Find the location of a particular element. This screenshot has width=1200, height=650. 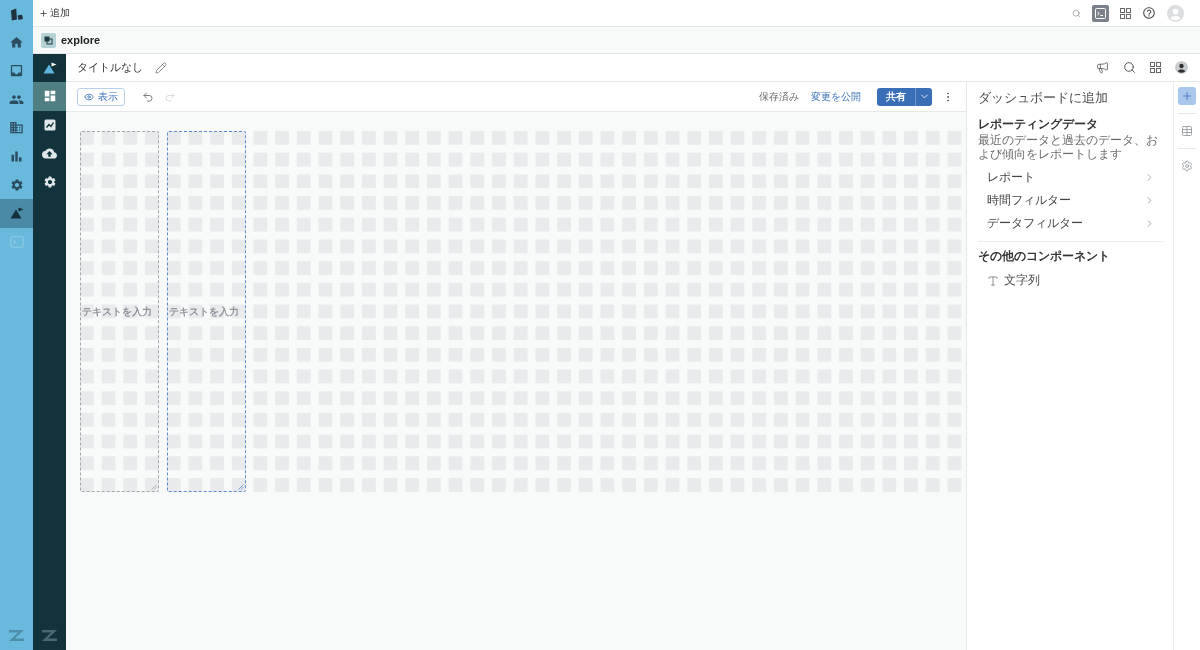

add-button: 追加 is located at coordinates (54, 13).